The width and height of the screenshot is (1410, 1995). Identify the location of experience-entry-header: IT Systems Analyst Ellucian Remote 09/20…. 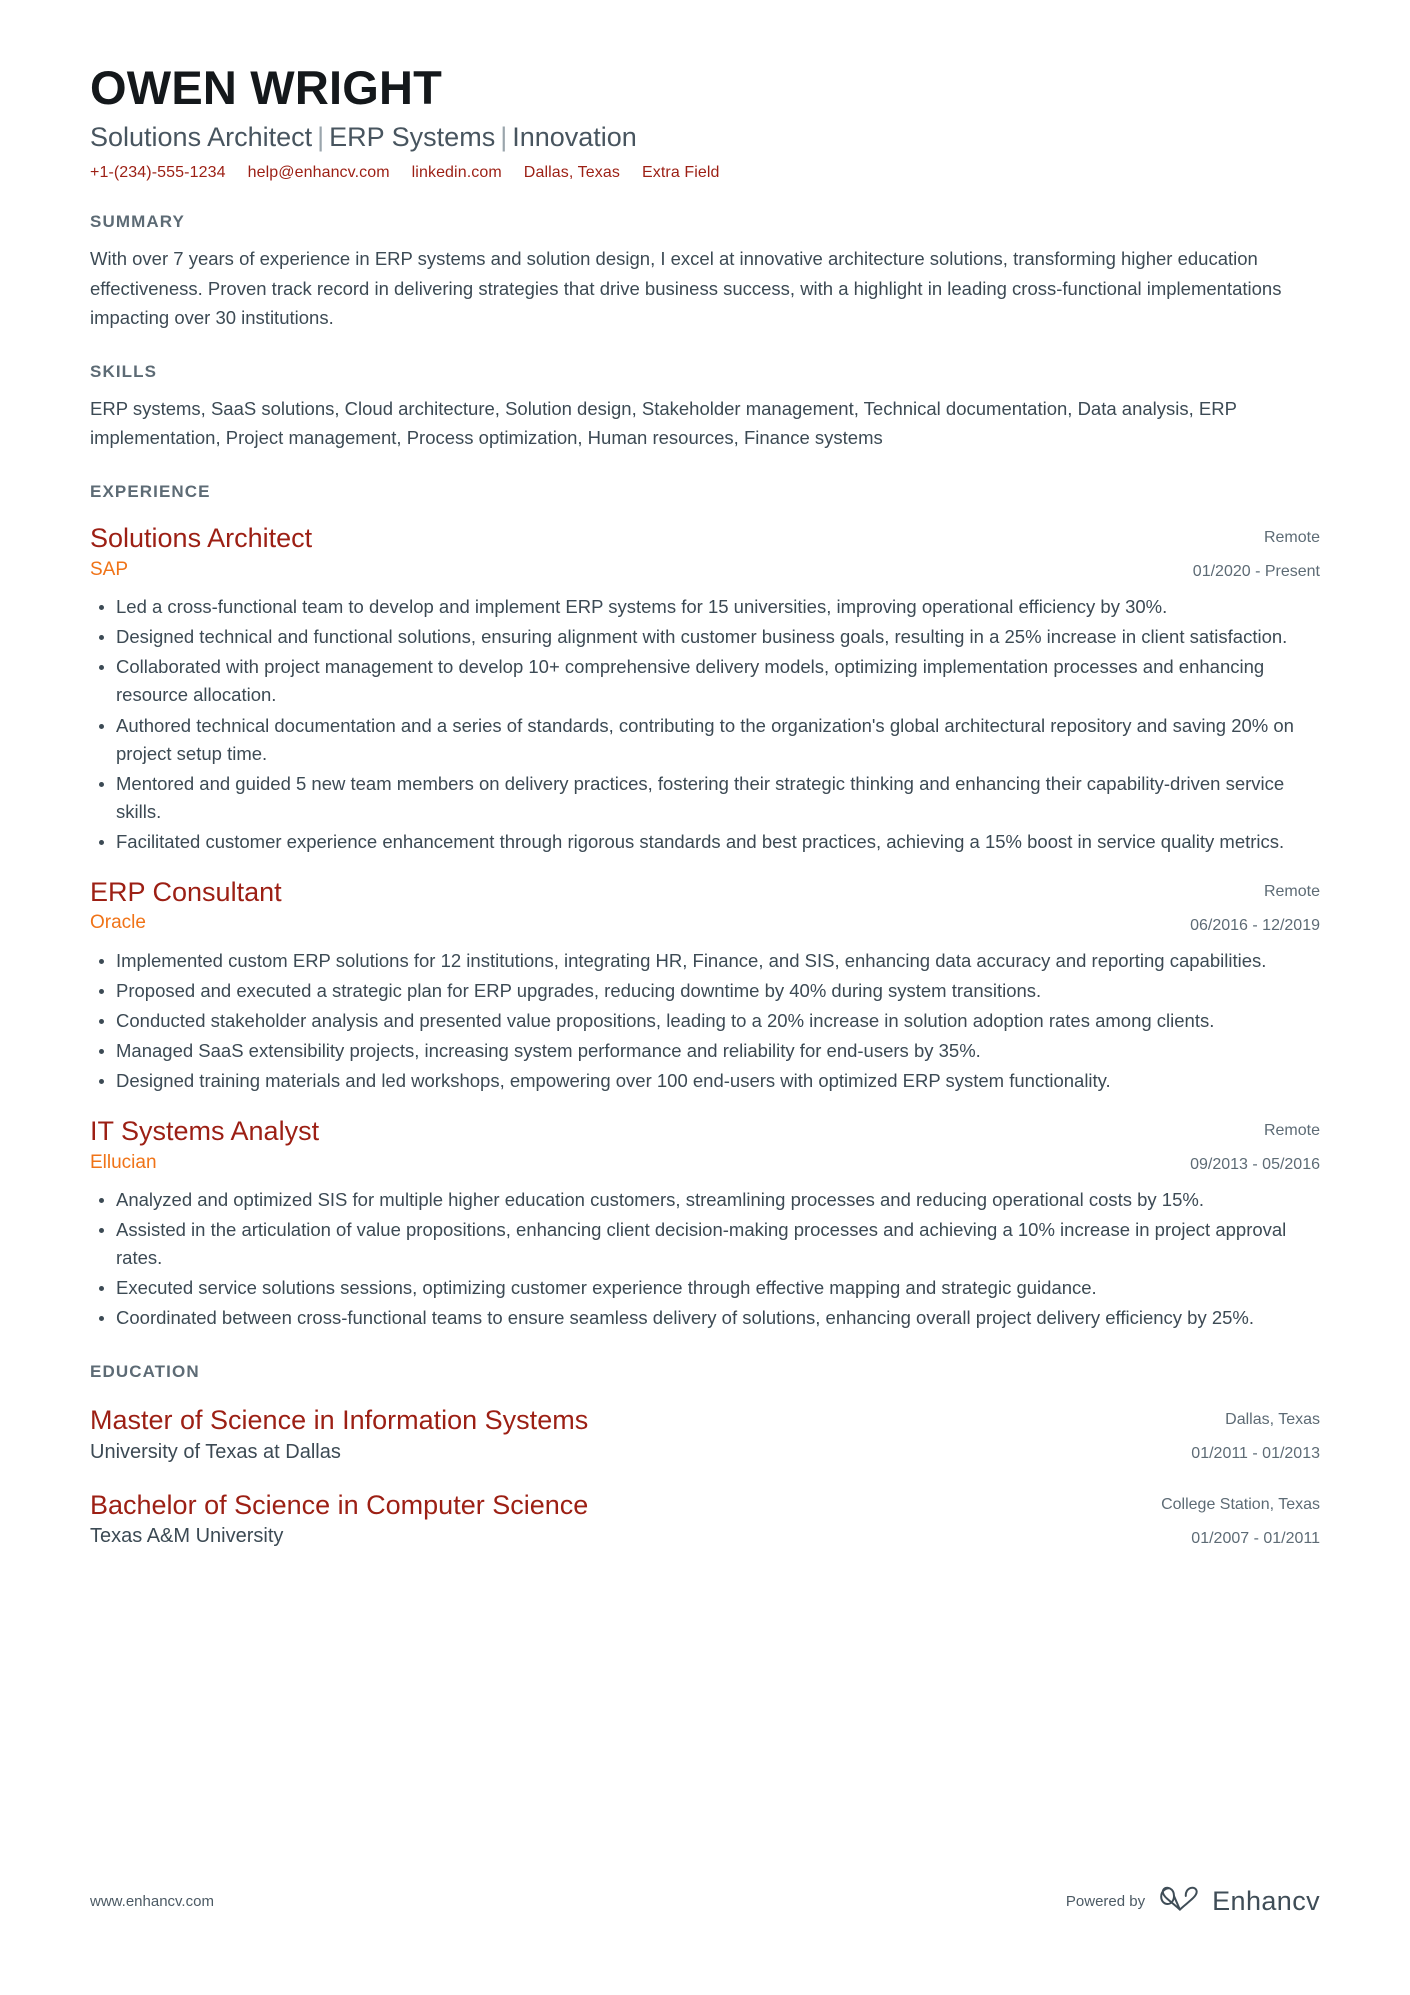
(705, 1146).